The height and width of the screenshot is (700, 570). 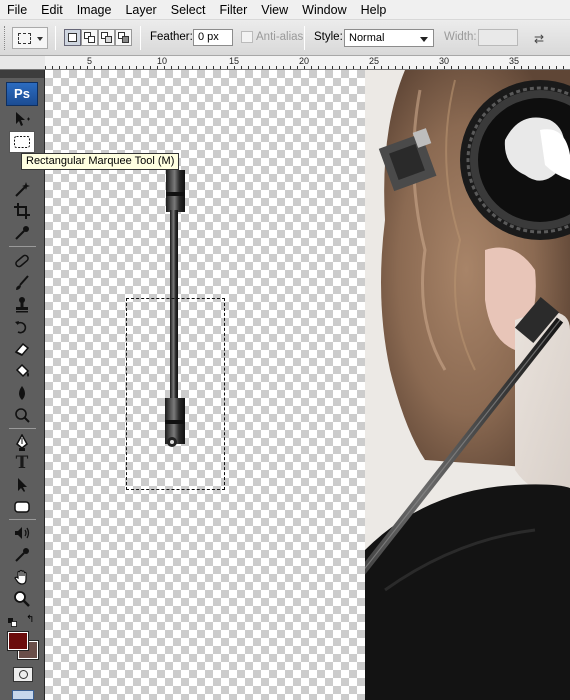 What do you see at coordinates (188, 10) in the screenshot?
I see `menu-select: Select` at bounding box center [188, 10].